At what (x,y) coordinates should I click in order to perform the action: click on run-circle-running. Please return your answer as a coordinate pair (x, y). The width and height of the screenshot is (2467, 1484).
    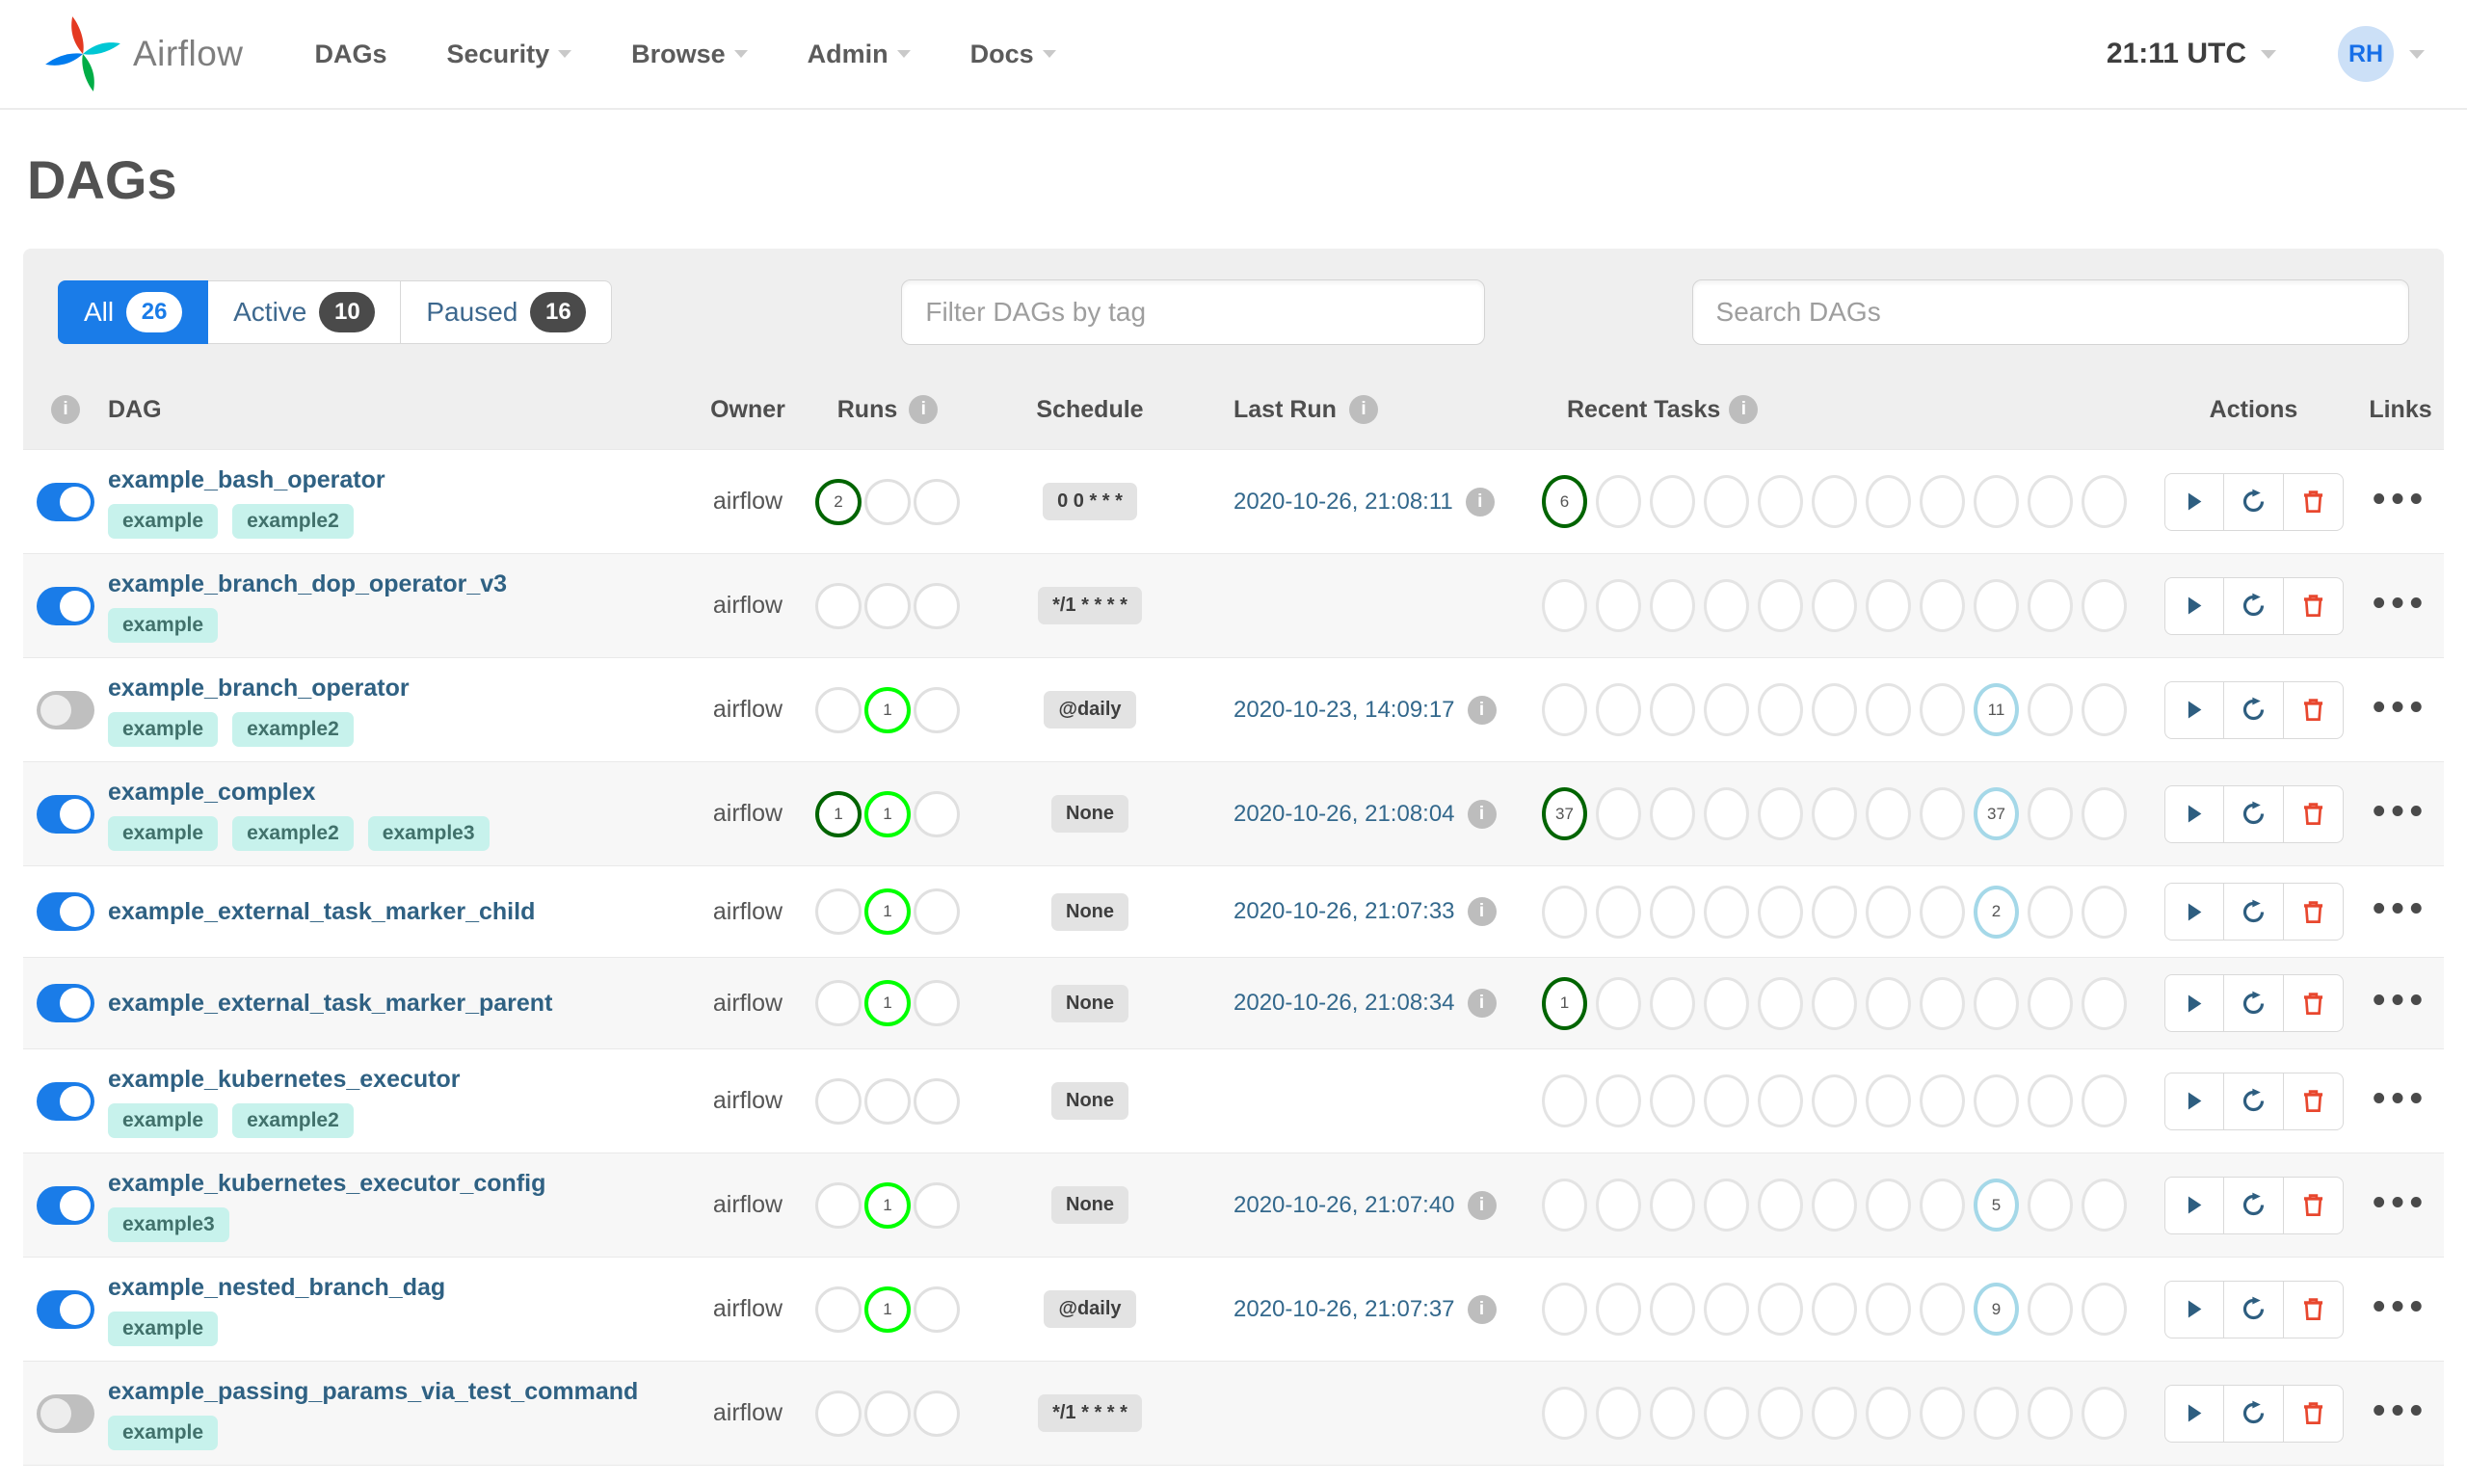
    Looking at the image, I should click on (887, 1413).